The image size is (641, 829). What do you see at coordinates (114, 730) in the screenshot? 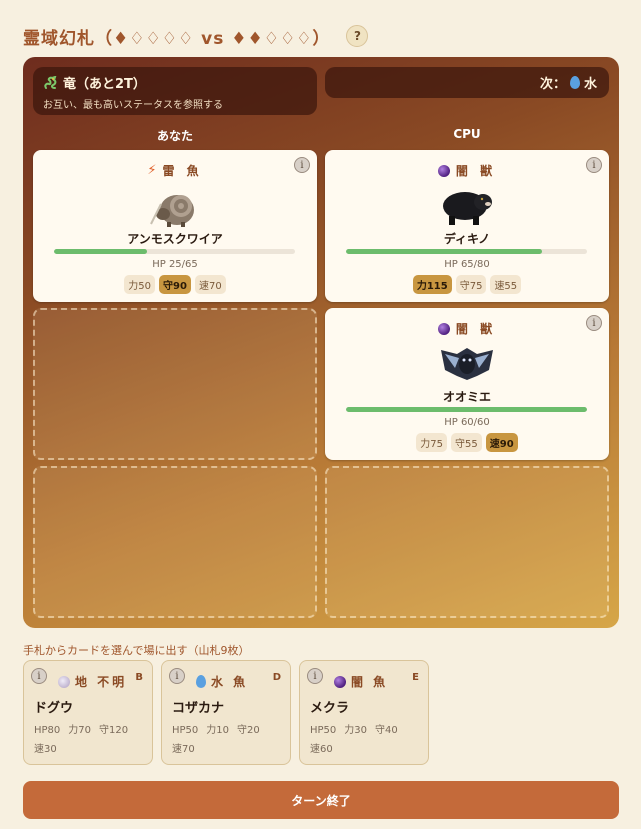
I see `card-defense: 守120` at bounding box center [114, 730].